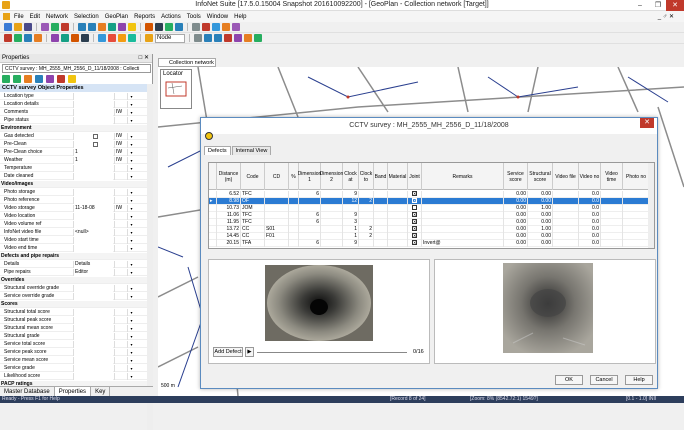 This screenshot has width=684, height=430. Describe the element at coordinates (28, 38) in the screenshot. I see `select-icon` at that location.